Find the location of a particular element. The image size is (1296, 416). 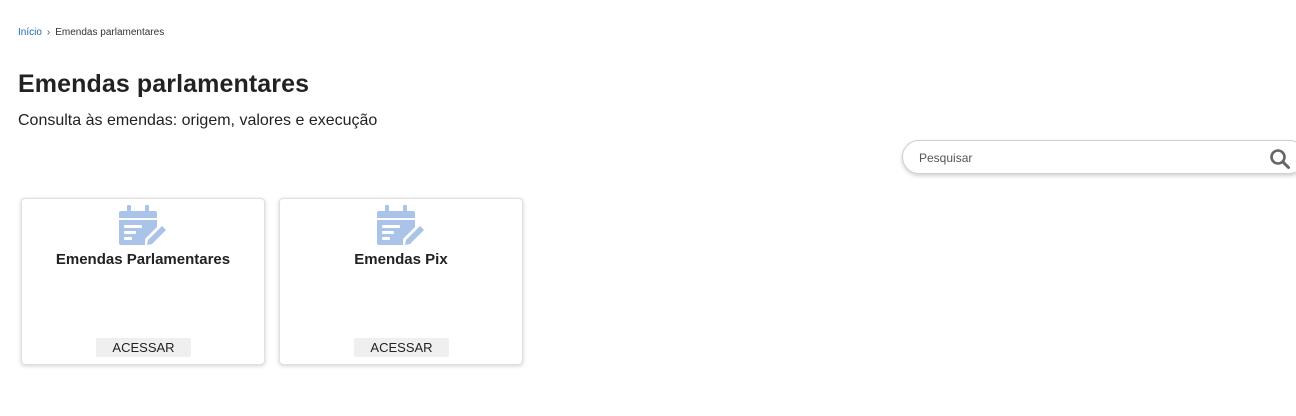

card-title: Emendas Parlamentares is located at coordinates (143, 259).